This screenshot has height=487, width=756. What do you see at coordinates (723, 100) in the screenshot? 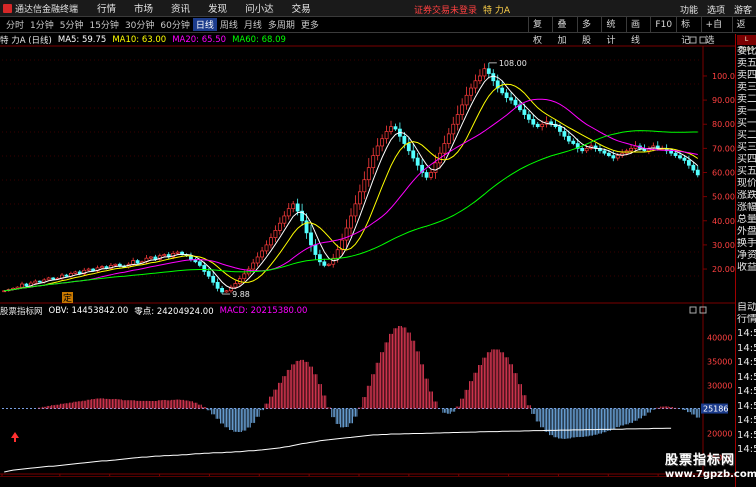
I see `price-tick: 90.00` at bounding box center [723, 100].